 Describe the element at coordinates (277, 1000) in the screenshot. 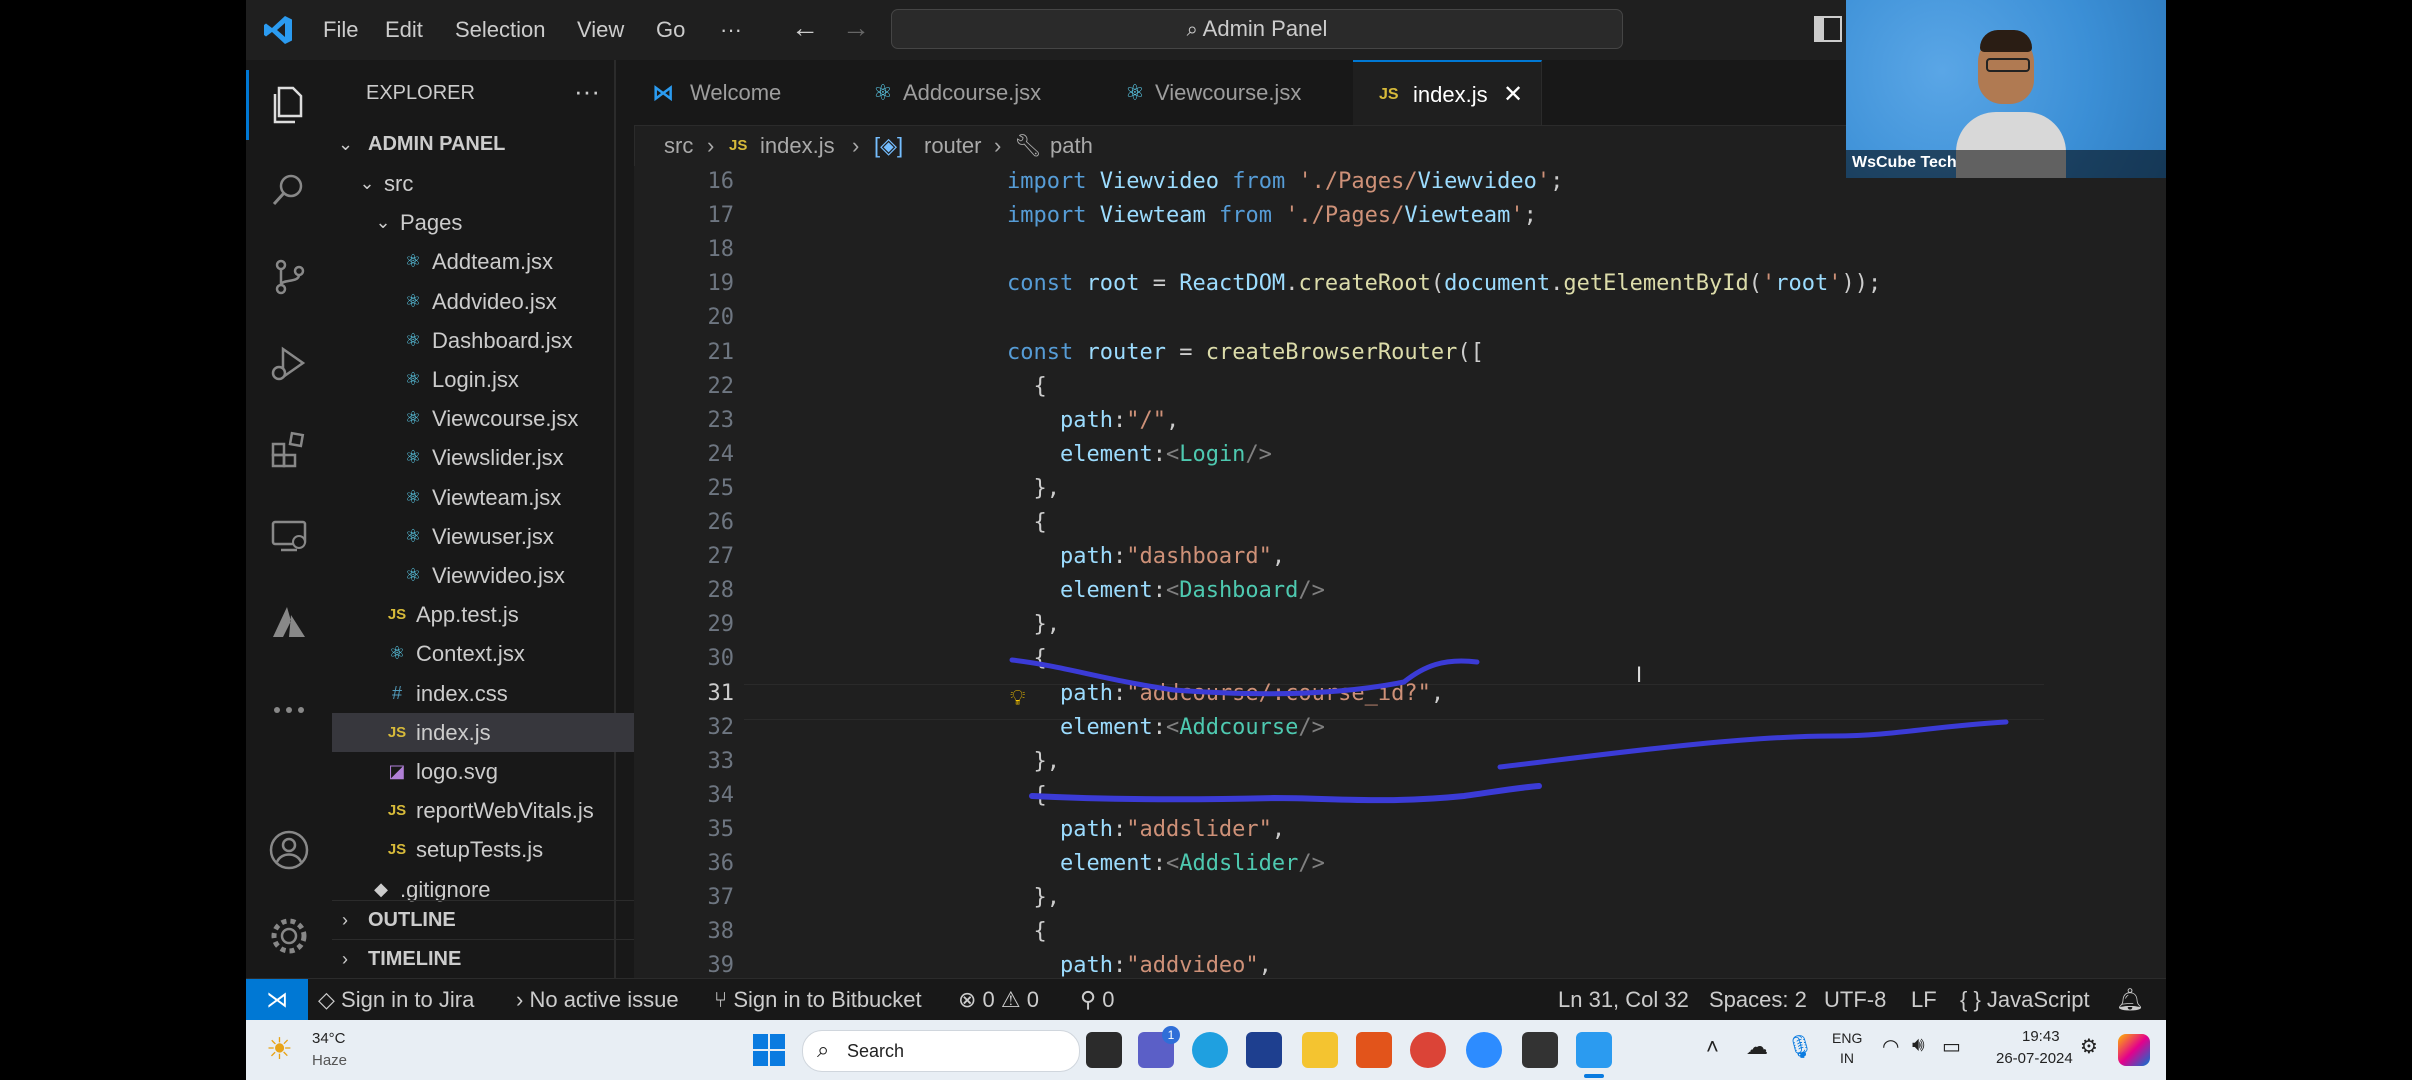

I see `remote-button: ⋊` at that location.